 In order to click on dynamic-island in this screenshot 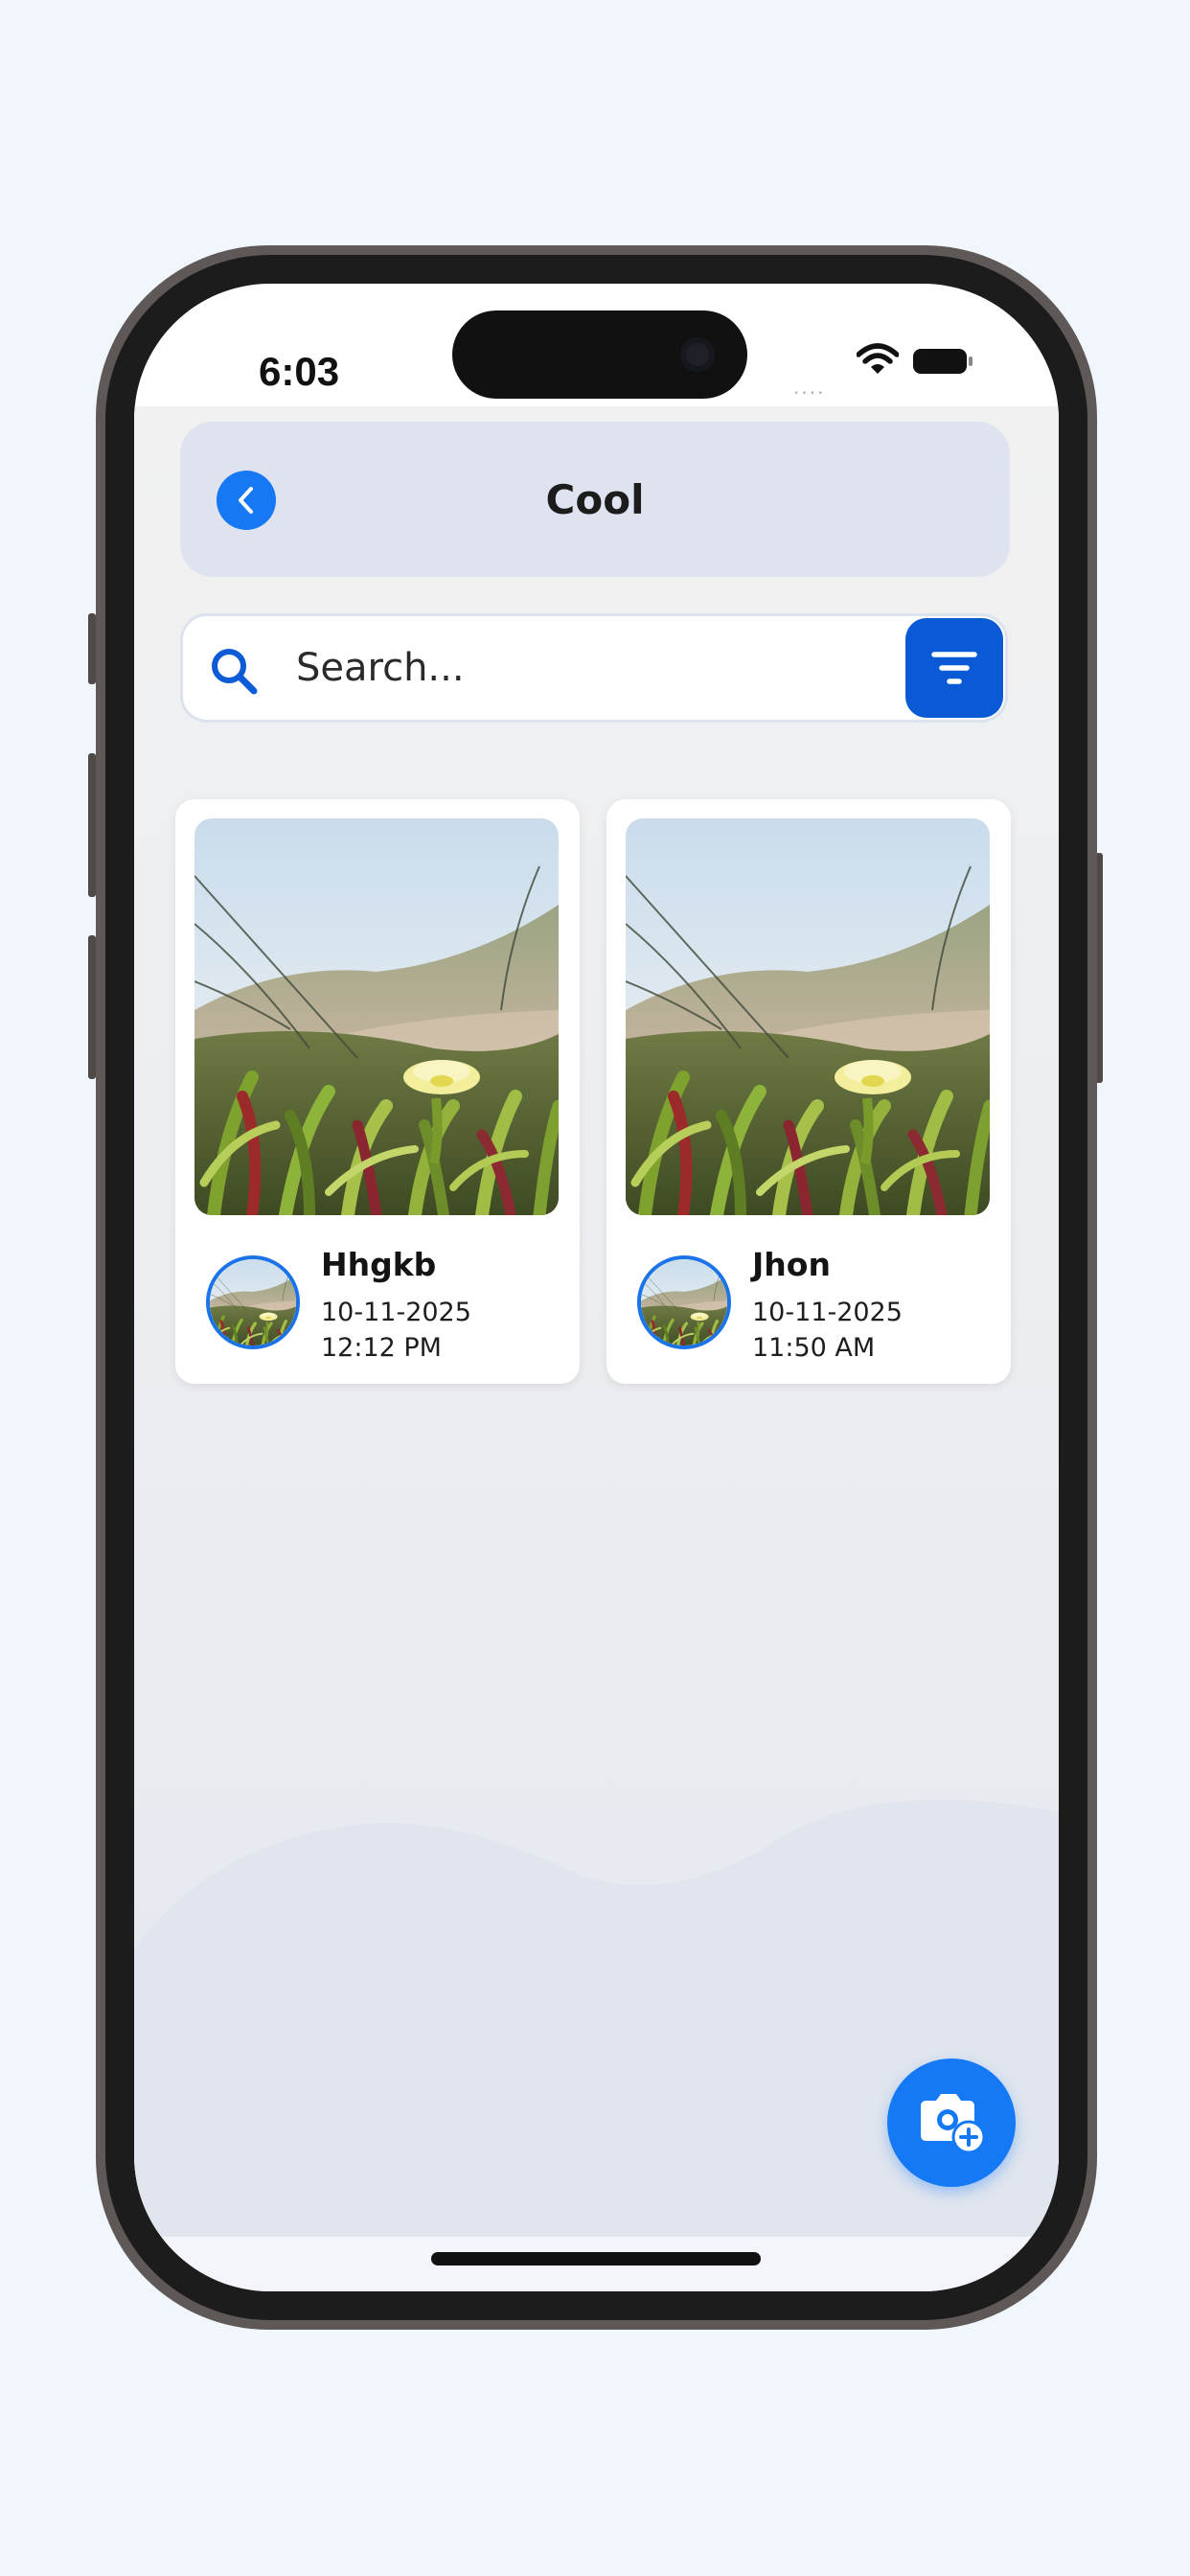, I will do `click(600, 354)`.